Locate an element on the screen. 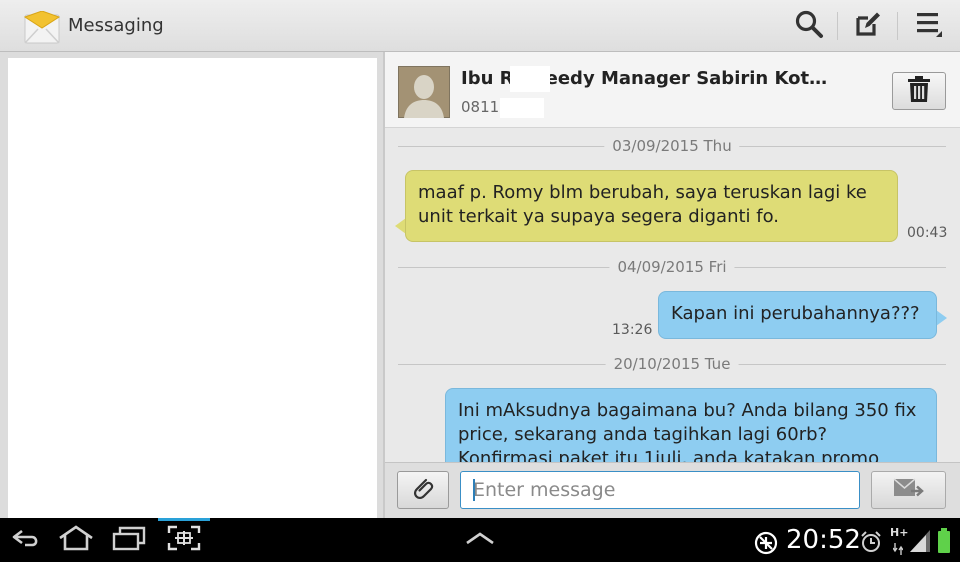  menu-icon is located at coordinates (929, 26).